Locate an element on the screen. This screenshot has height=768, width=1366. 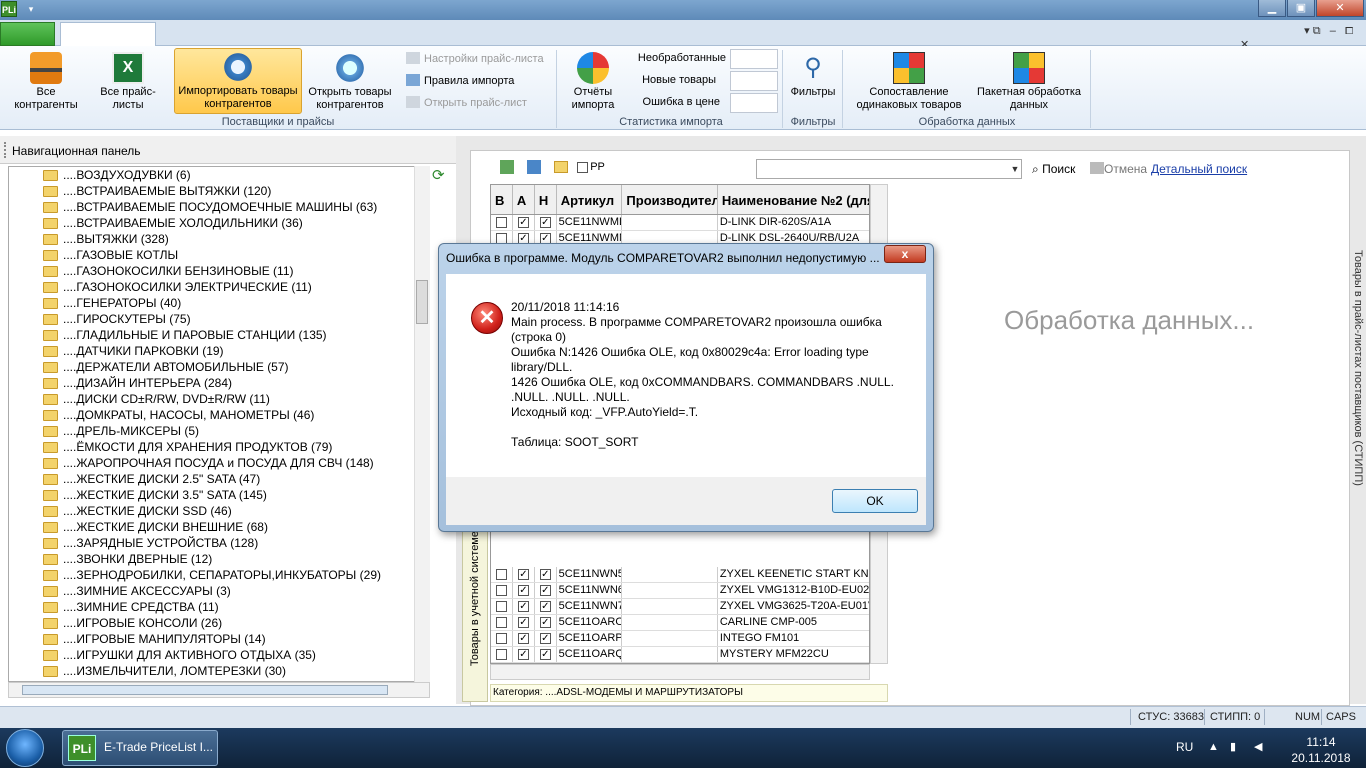
table-row: ✓ ✓ 5CE11NWN7 ZYXEL VMG3625-T20A-EU01V1F is located at coordinates (680, 607).